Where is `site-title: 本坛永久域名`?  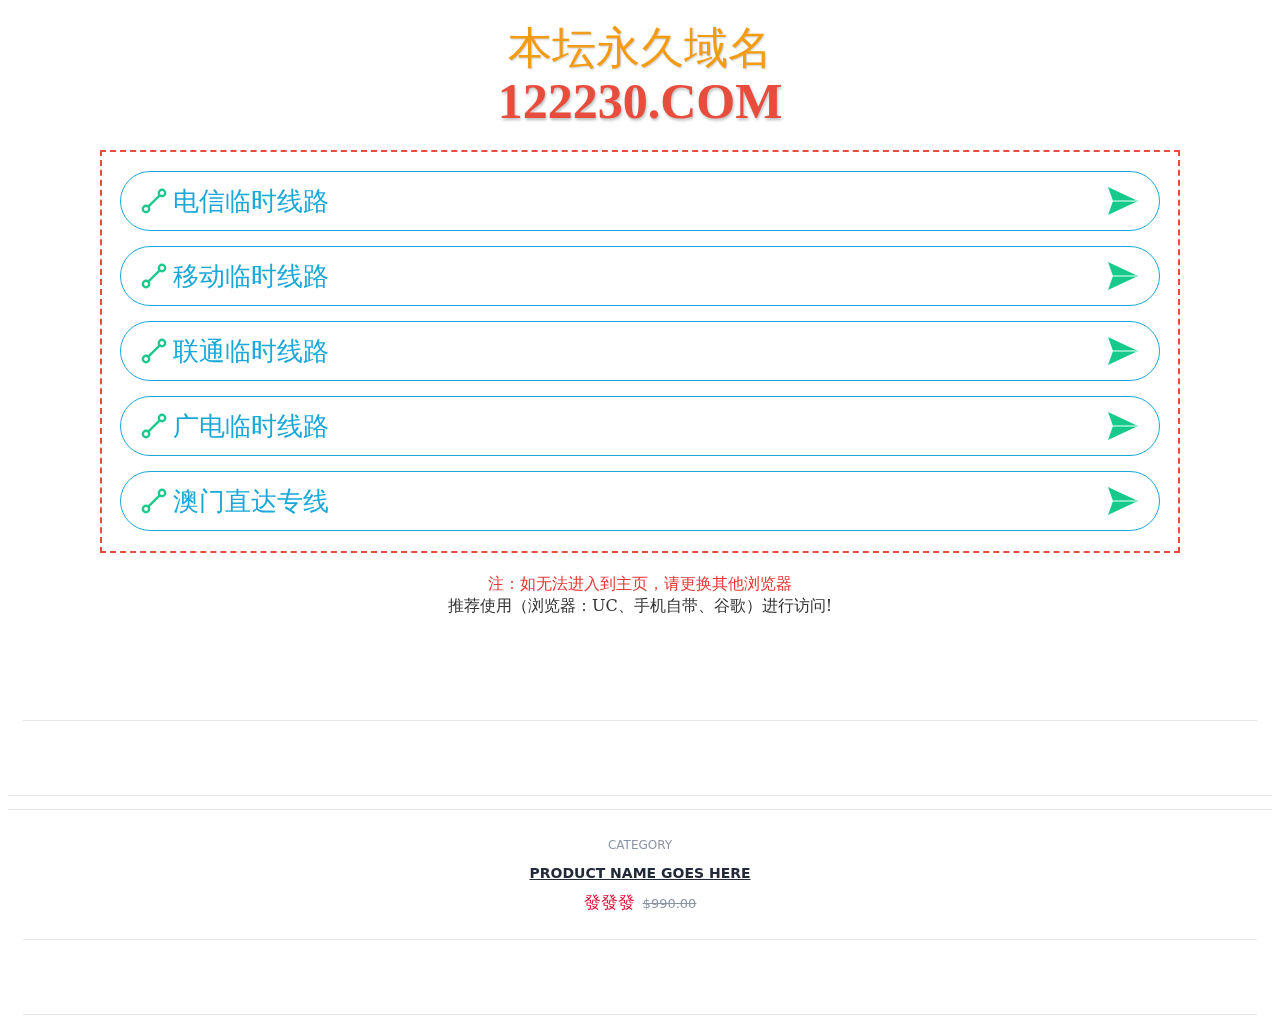 site-title: 本坛永久域名 is located at coordinates (640, 48).